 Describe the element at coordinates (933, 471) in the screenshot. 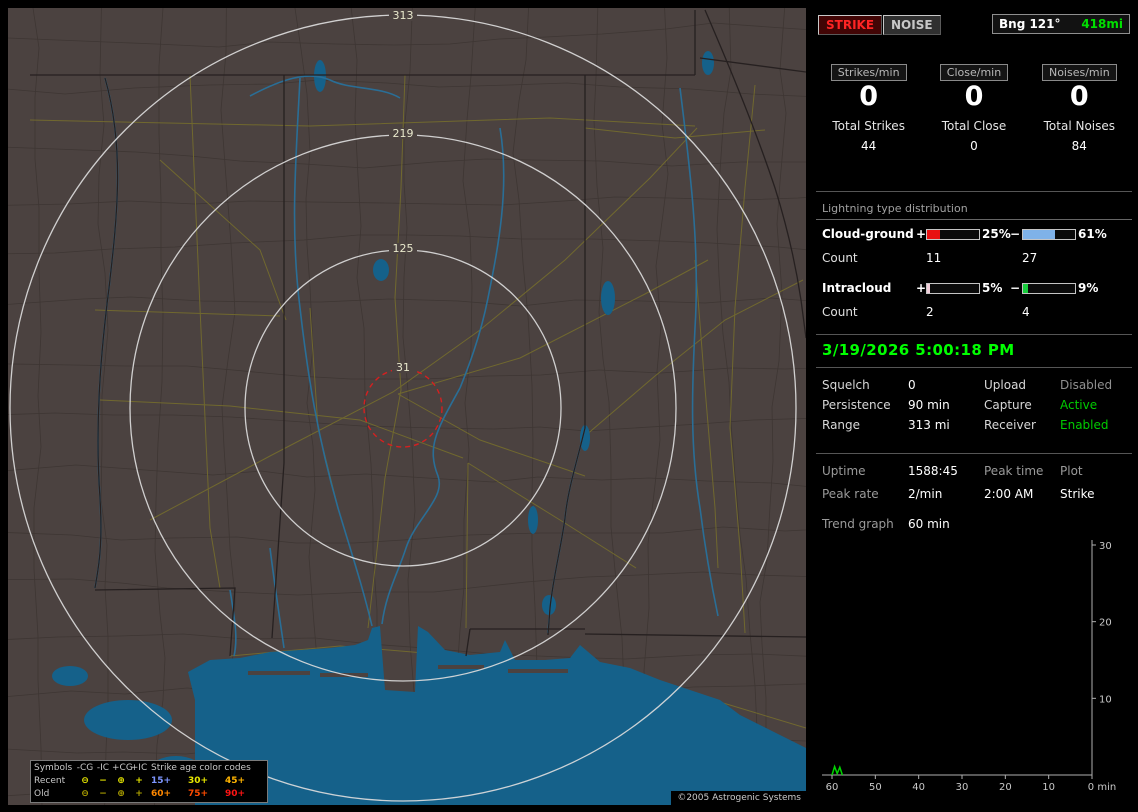

I see `uptime-value: 1588:45` at that location.